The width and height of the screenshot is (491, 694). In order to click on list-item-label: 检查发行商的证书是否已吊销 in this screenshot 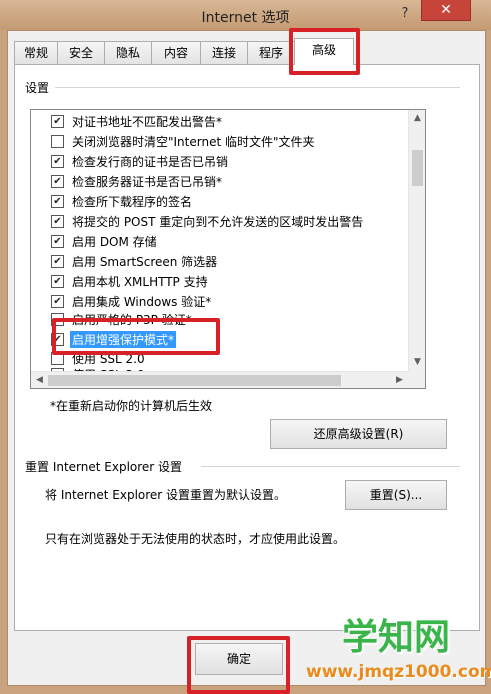, I will do `click(150, 162)`.